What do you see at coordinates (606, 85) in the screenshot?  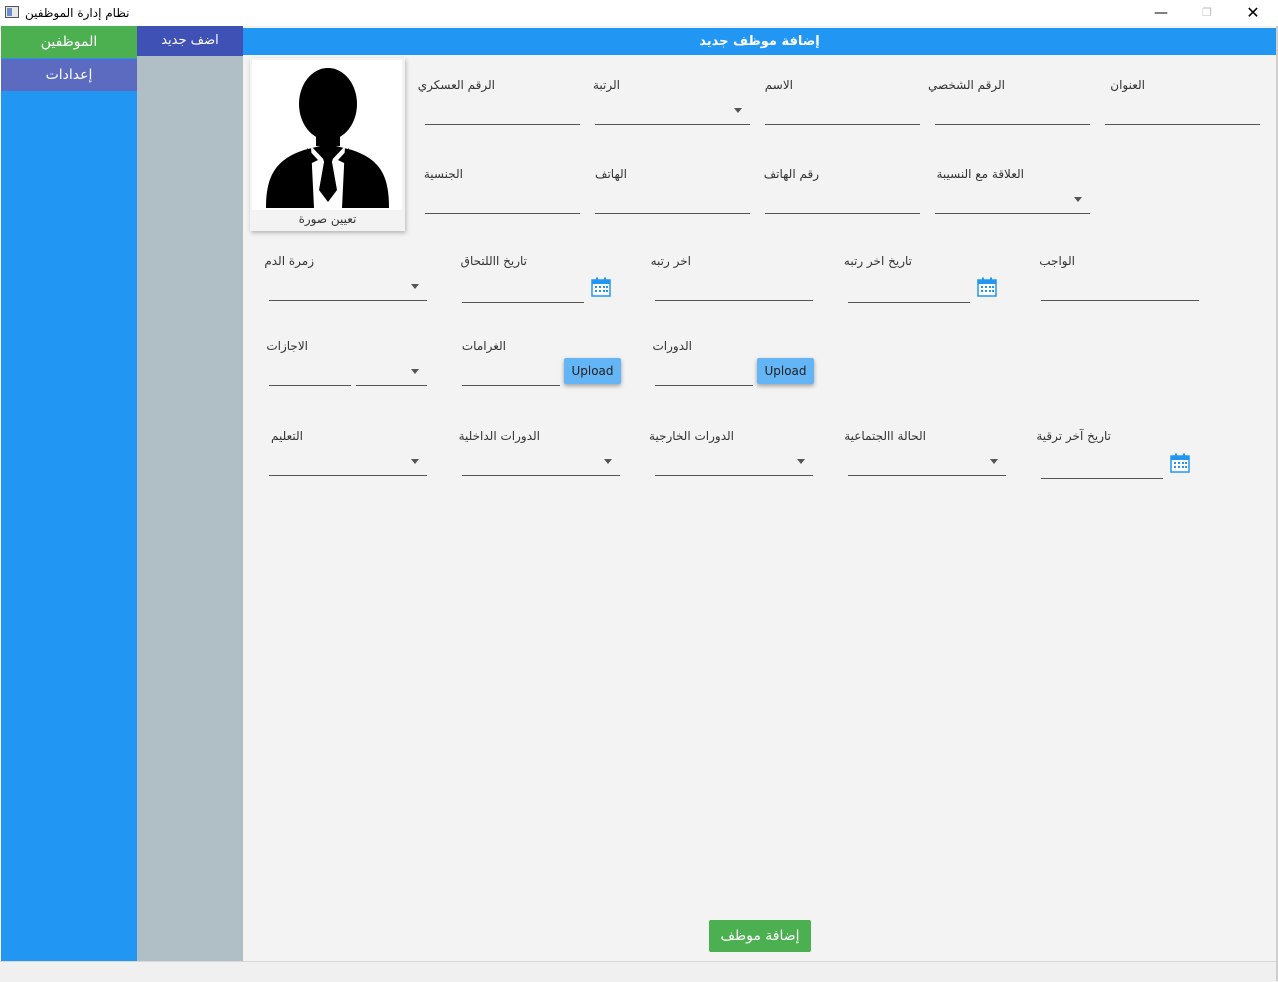 I see `rank-label: الرتبة` at bounding box center [606, 85].